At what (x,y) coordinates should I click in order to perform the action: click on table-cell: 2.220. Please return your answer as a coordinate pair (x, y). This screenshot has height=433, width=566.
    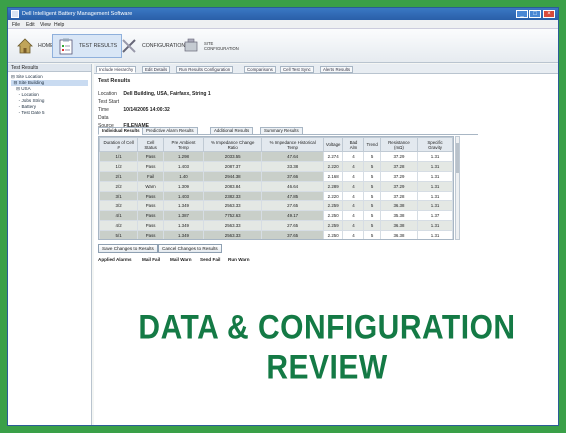
    Looking at the image, I should click on (333, 196).